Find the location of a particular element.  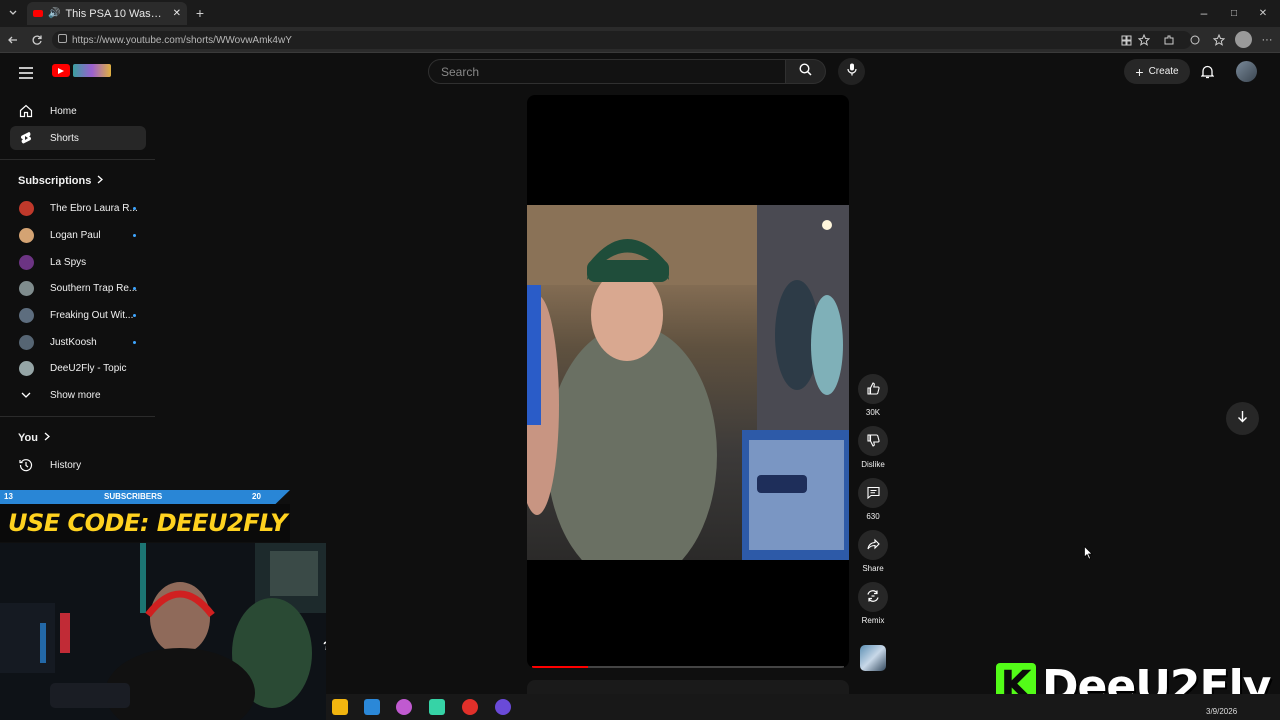

voice-search-button is located at coordinates (851, 71).